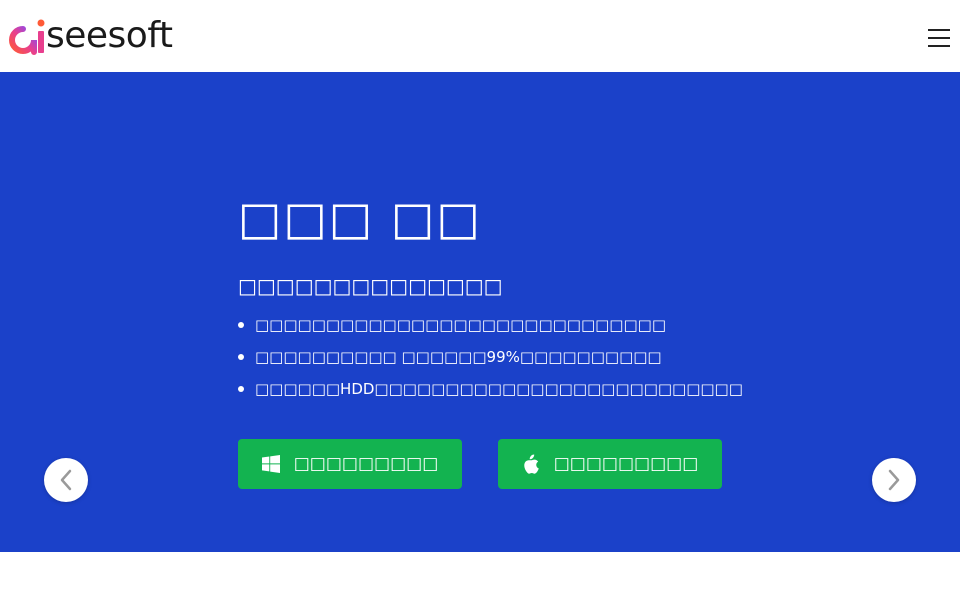 This screenshot has height=600, width=960. What do you see at coordinates (531, 464) in the screenshot?
I see `apple-icon` at bounding box center [531, 464].